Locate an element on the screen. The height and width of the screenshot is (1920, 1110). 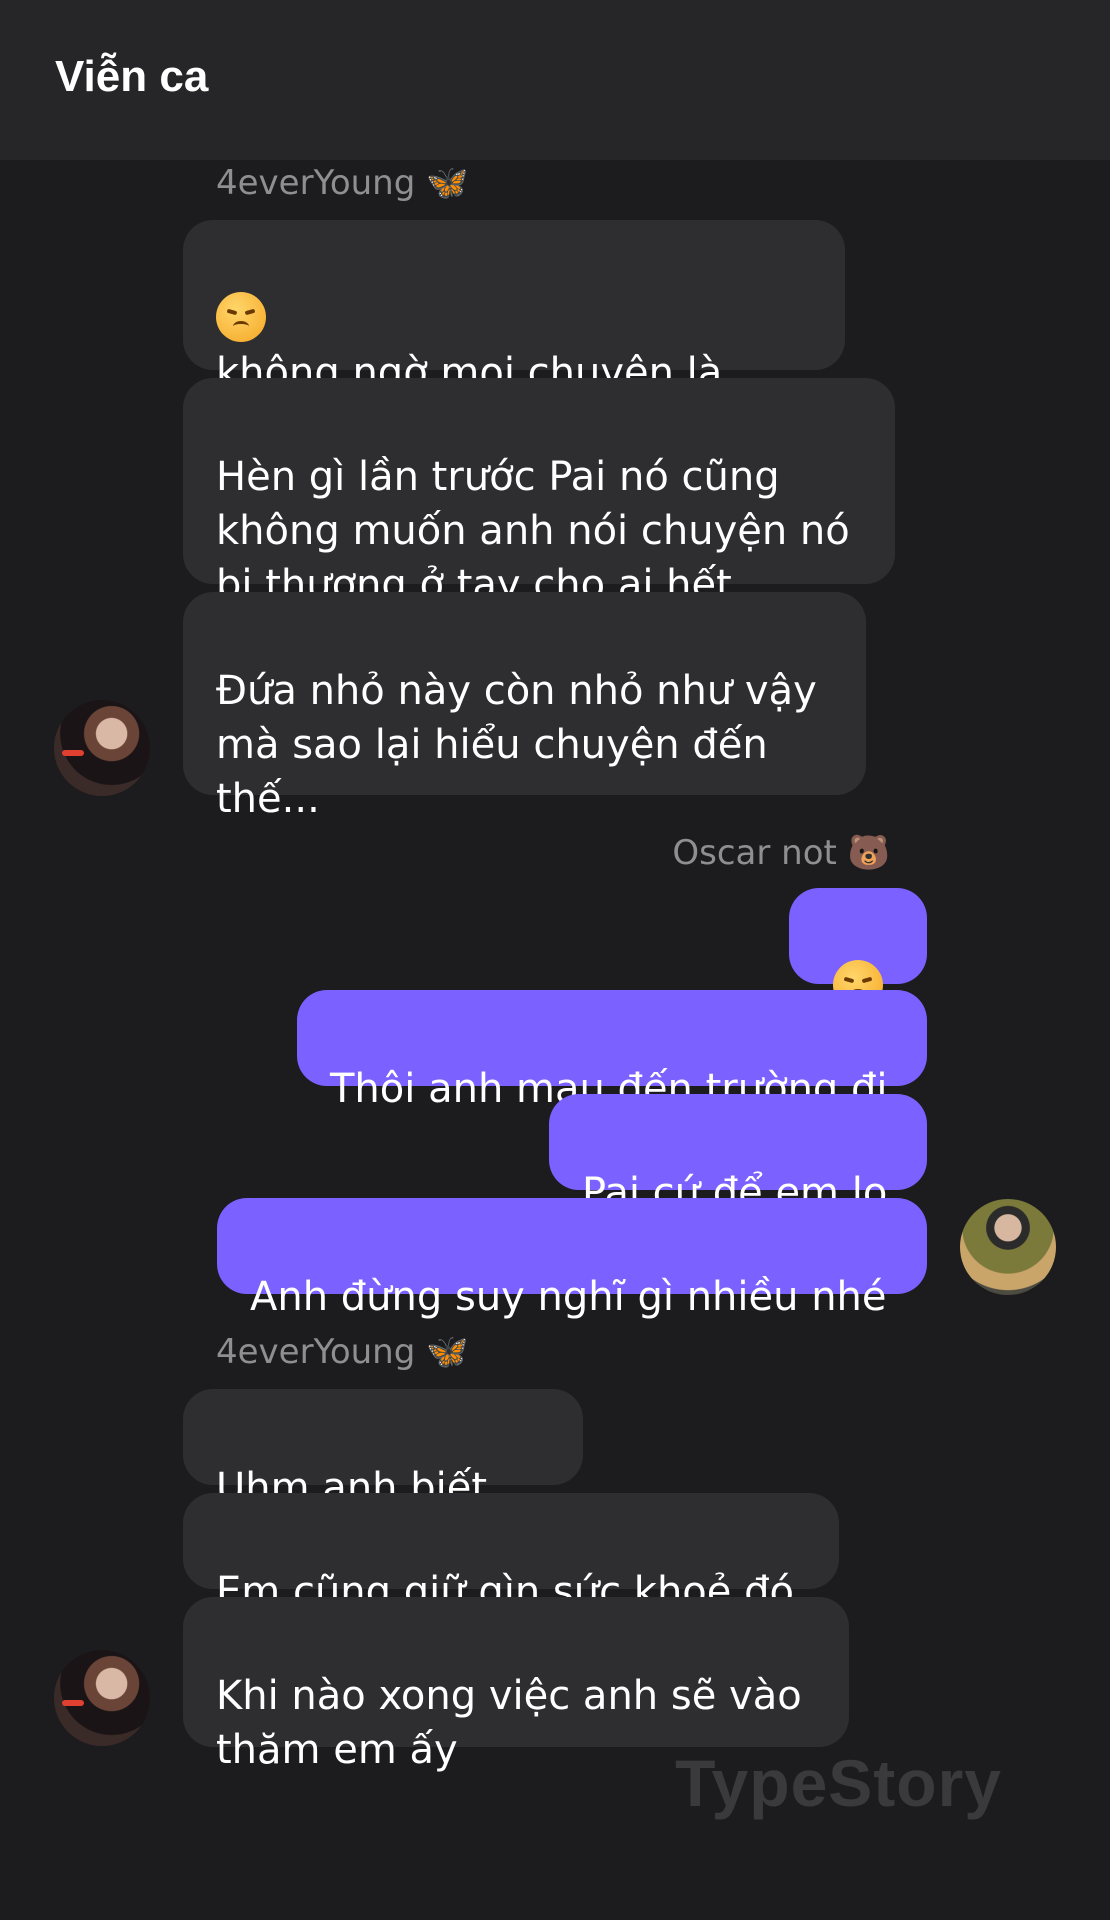
message-bubble-outgoing is located at coordinates (858, 949).